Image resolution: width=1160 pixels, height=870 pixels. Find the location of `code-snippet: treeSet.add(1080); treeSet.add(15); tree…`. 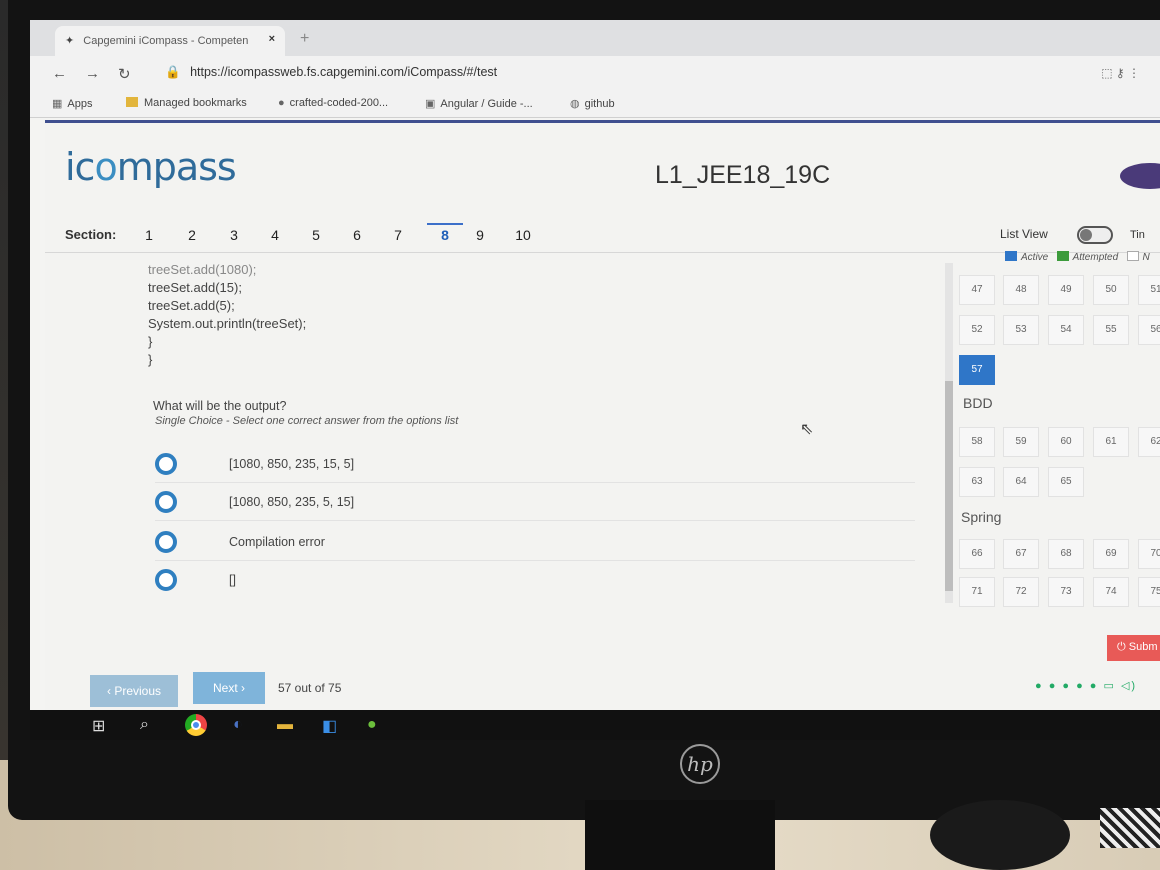

code-snippet: treeSet.add(1080); treeSet.add(15); tree… is located at coordinates (227, 315).